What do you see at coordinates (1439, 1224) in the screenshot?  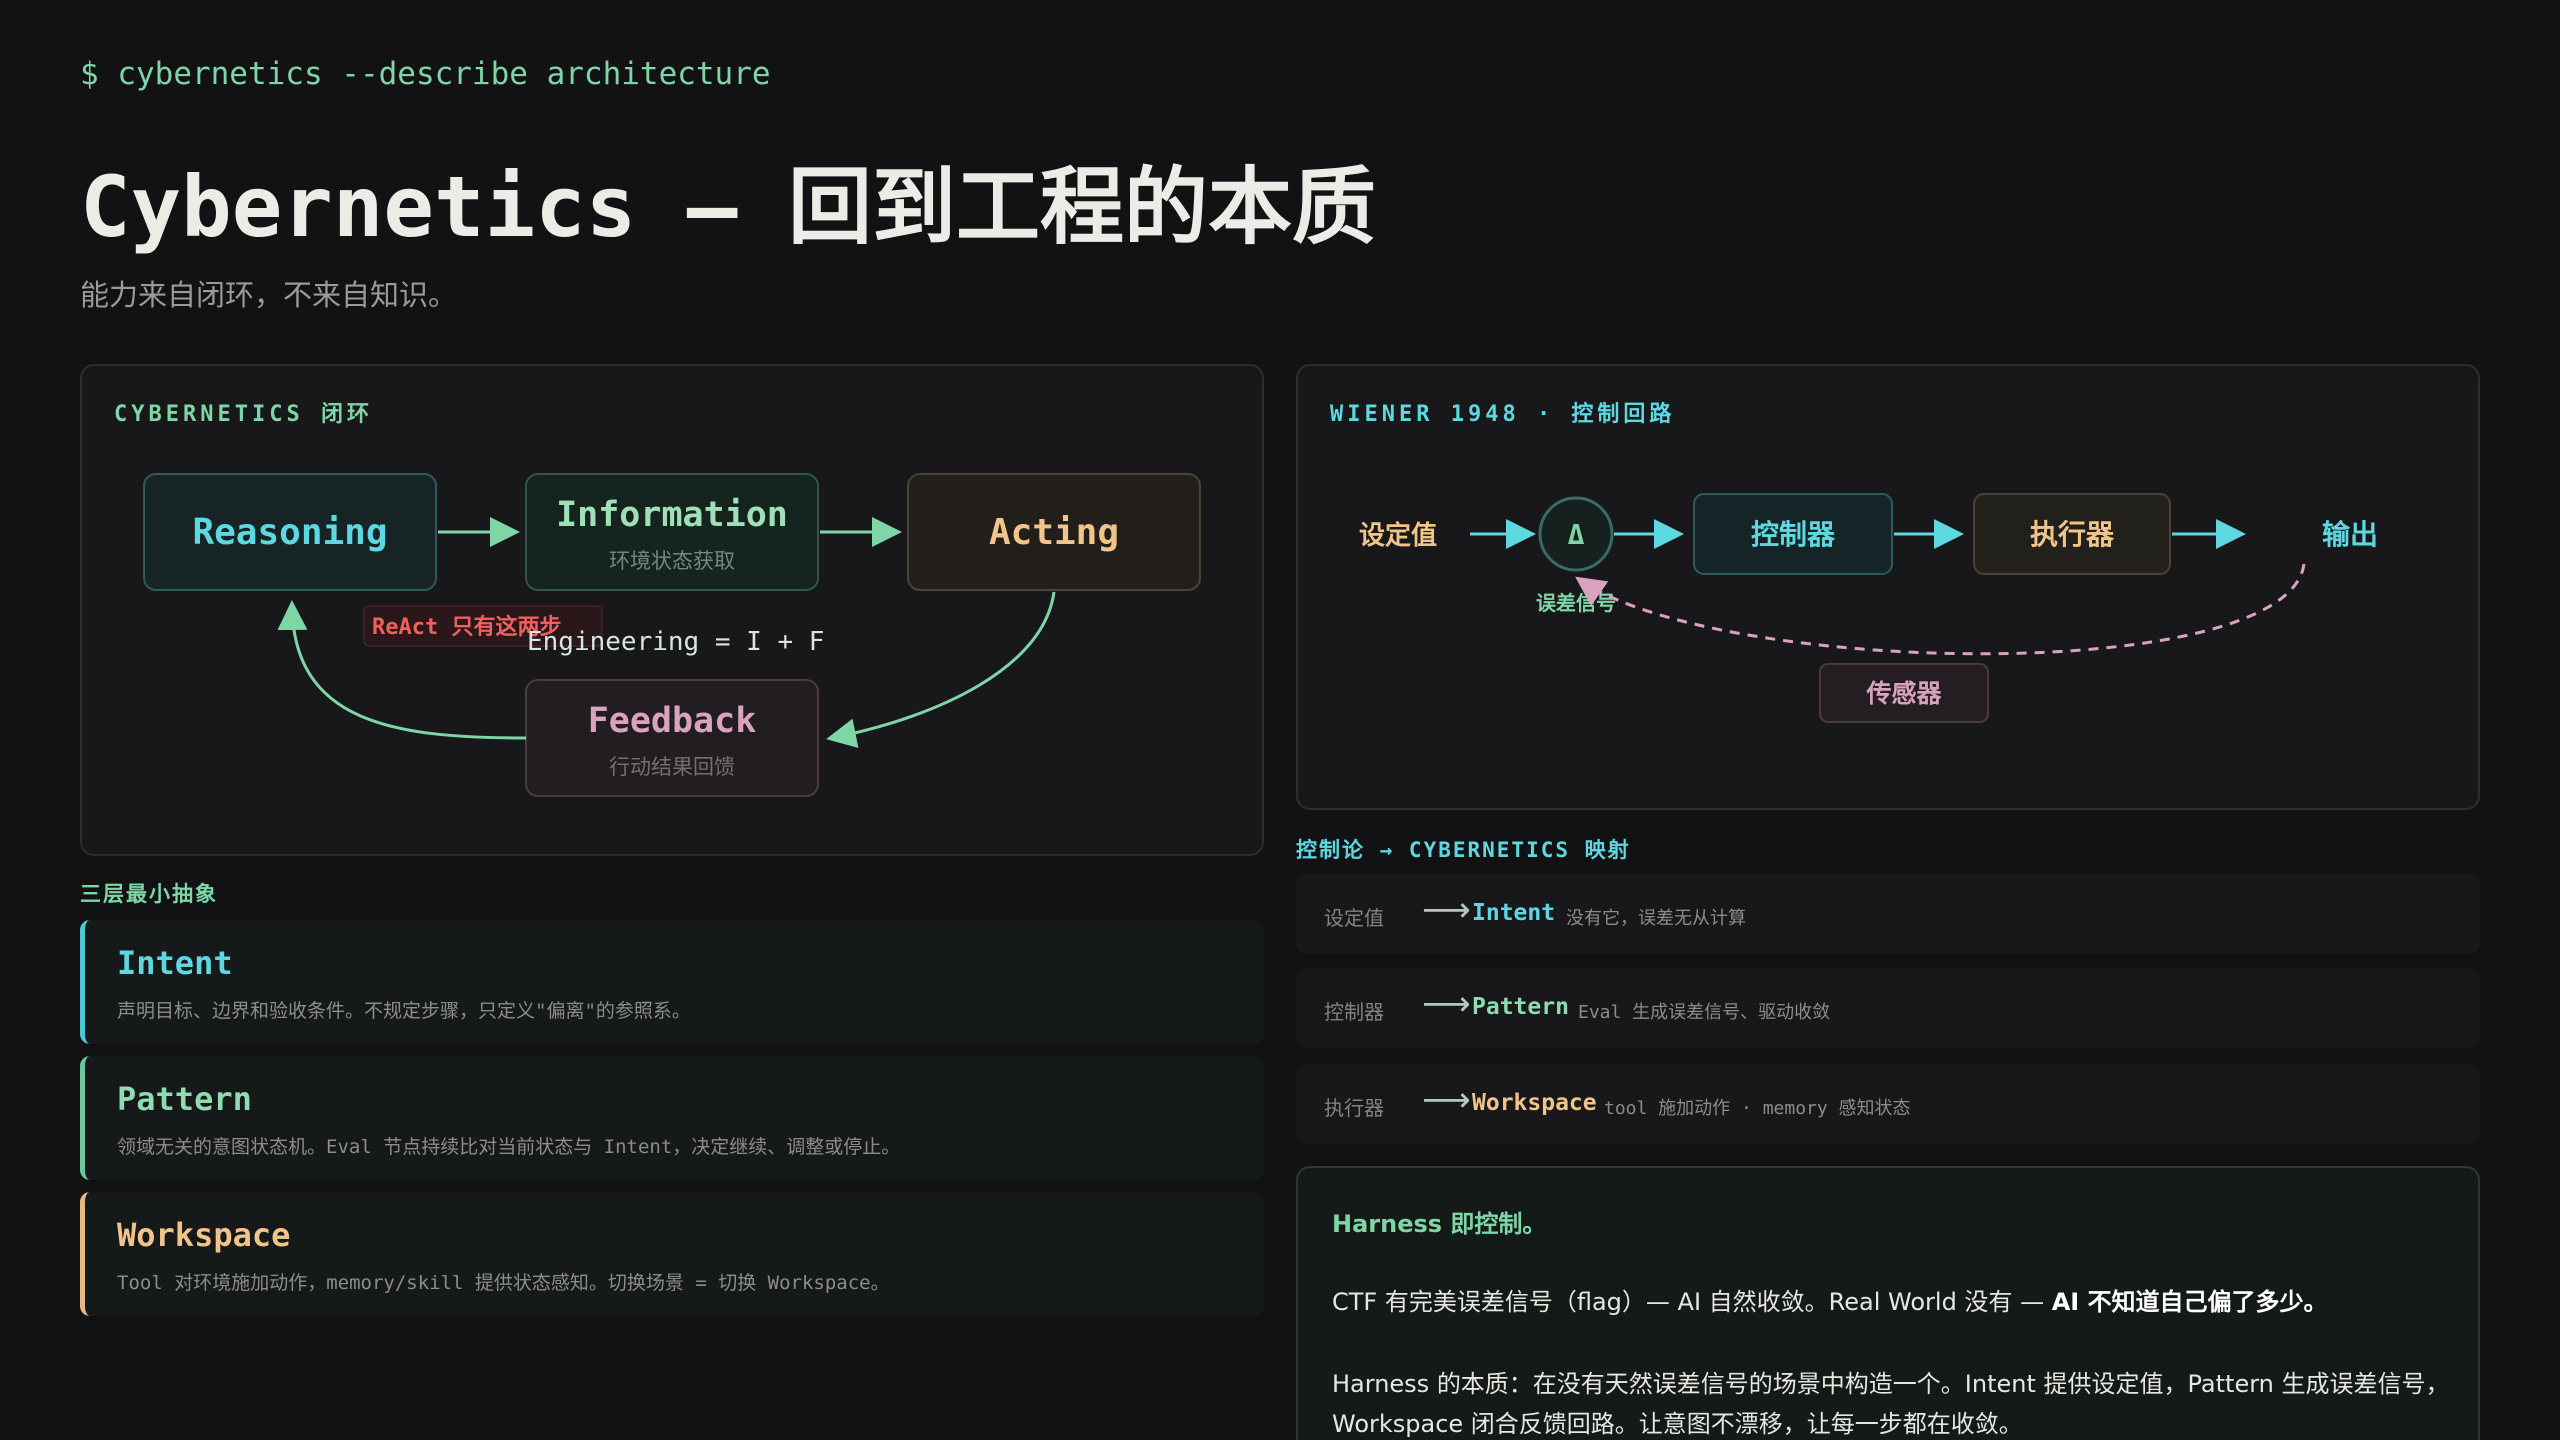 I see `harness-title: Harness 即控制。` at bounding box center [1439, 1224].